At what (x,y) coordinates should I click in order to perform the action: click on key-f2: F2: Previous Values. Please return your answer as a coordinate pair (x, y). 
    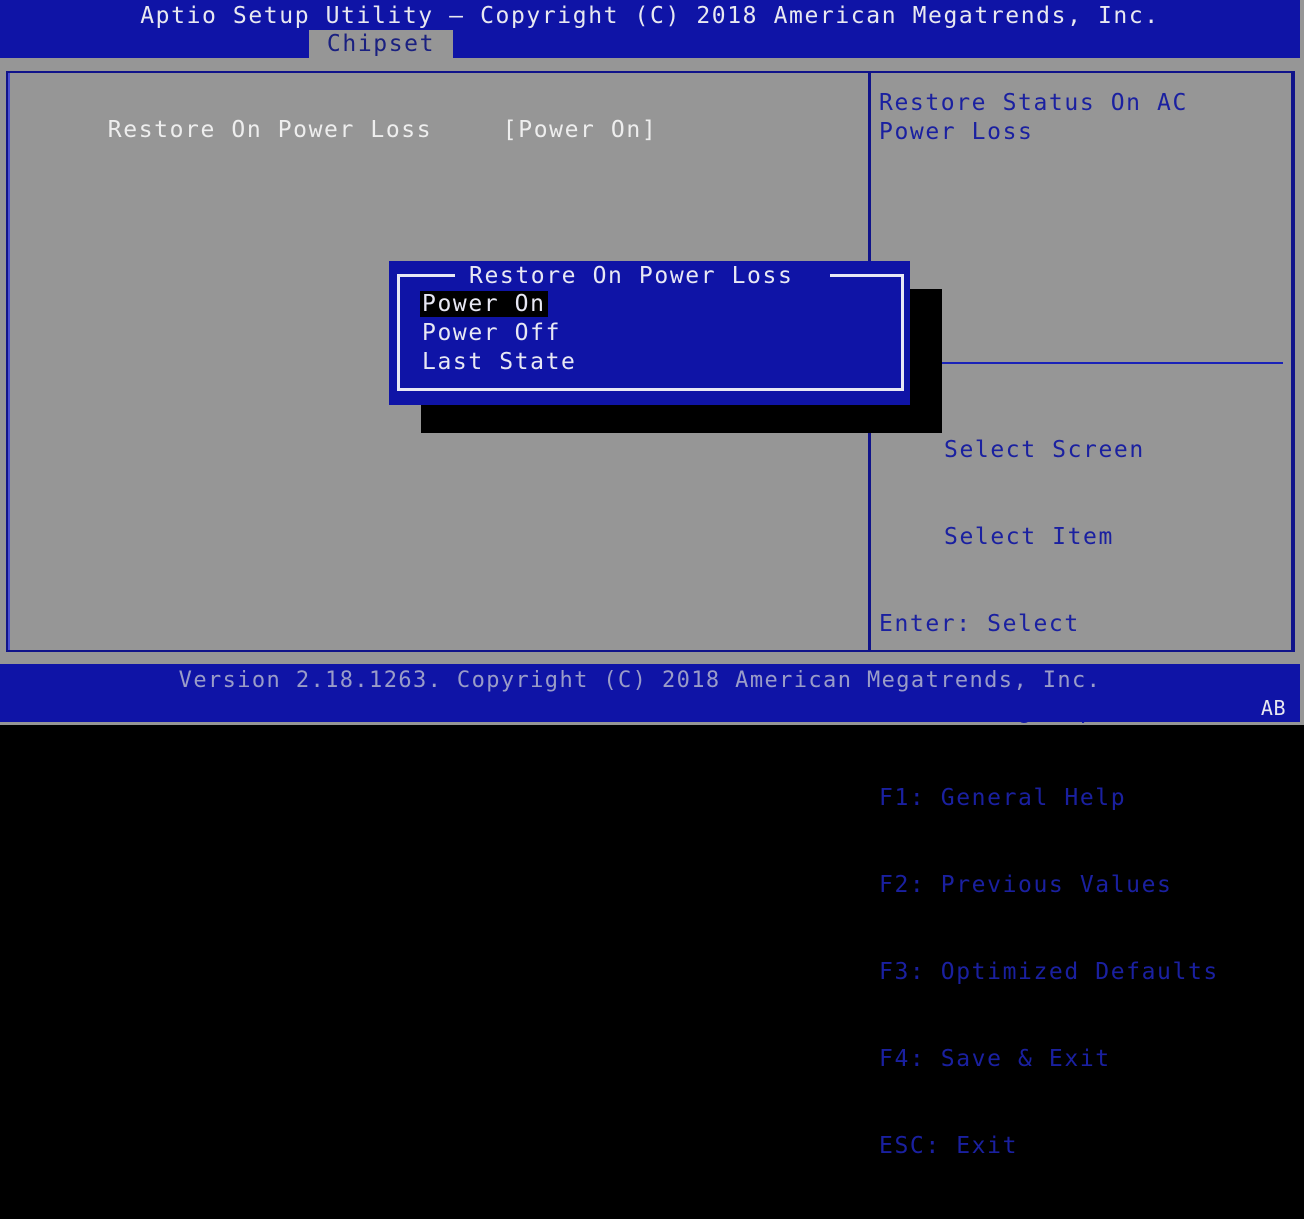
    Looking at the image, I should click on (1026, 885).